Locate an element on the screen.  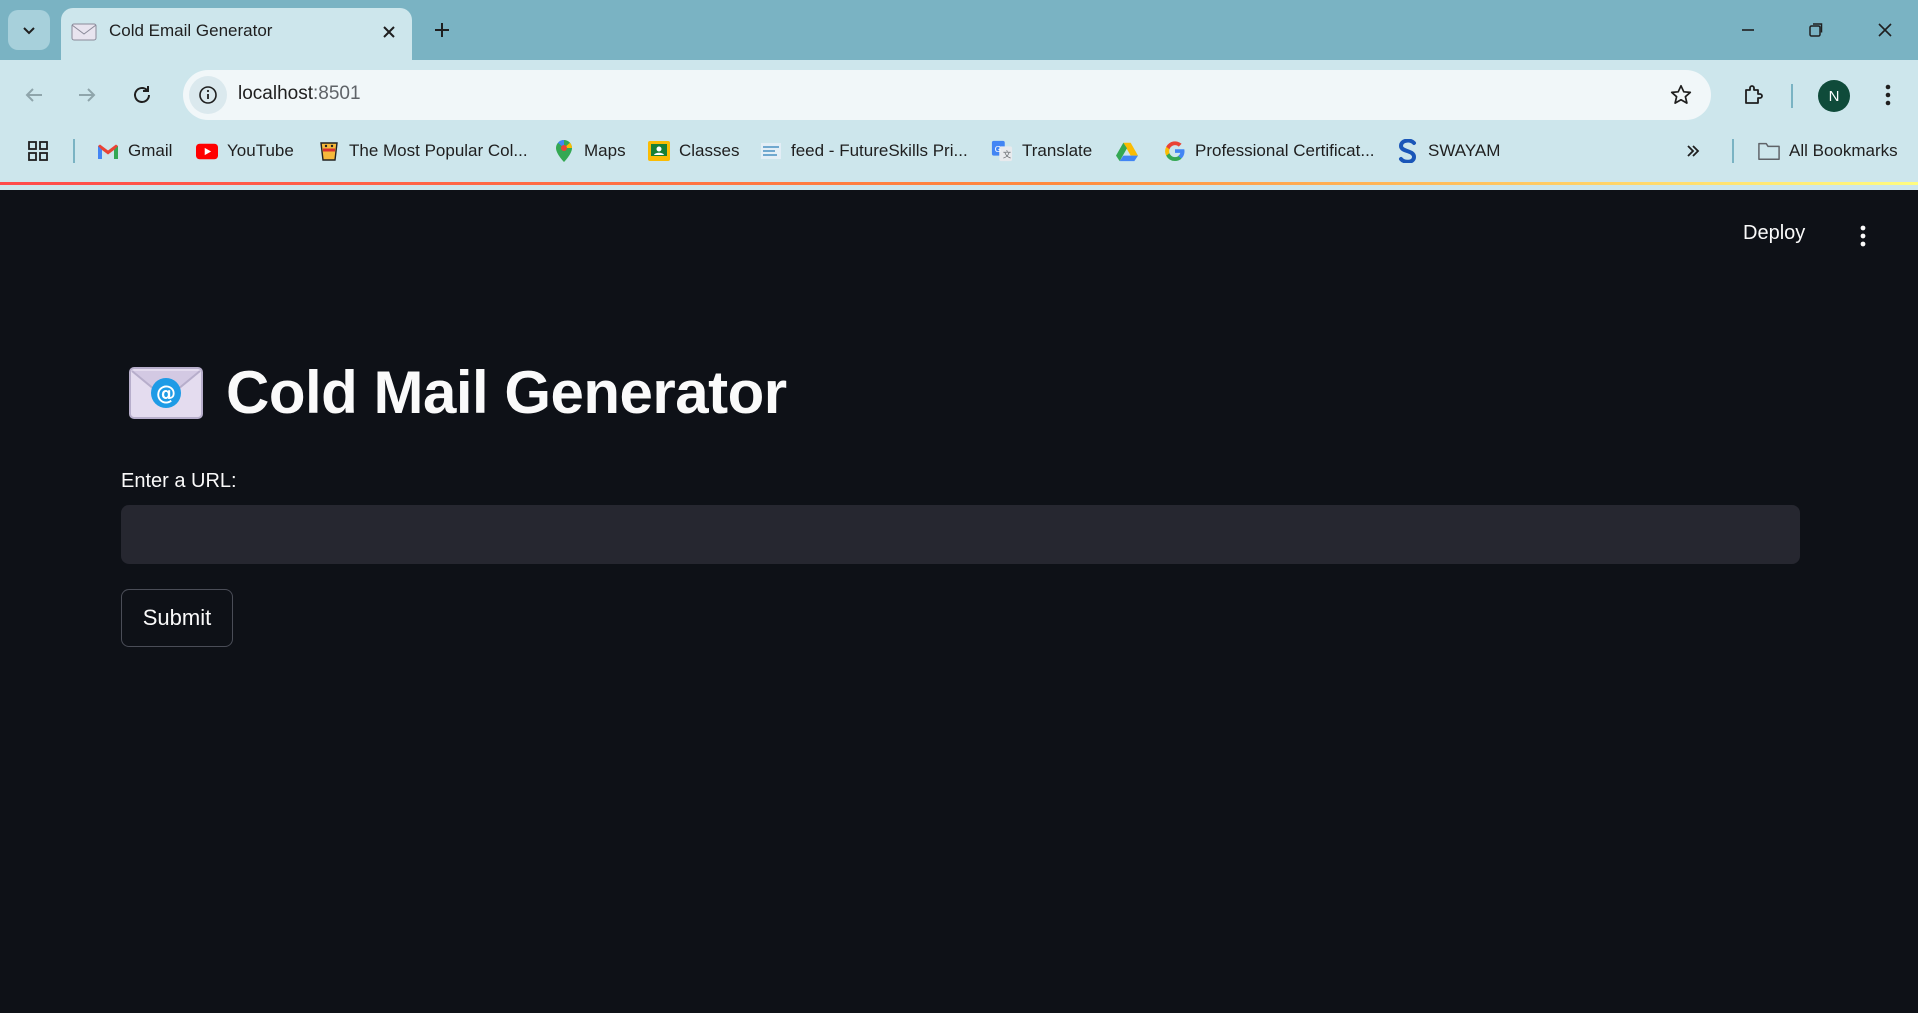
more-bookmarks-button is located at coordinates (1693, 151).